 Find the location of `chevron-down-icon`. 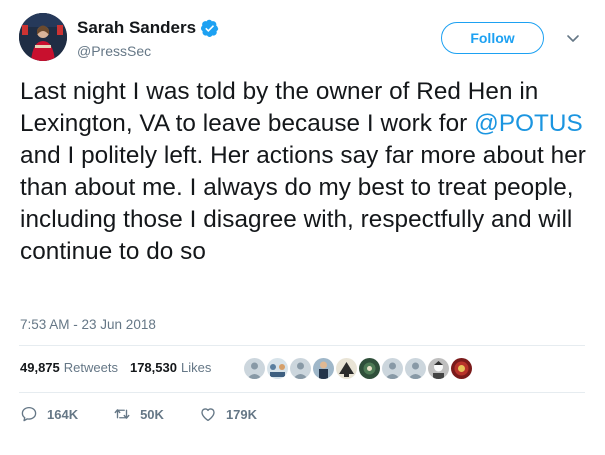

chevron-down-icon is located at coordinates (573, 38).